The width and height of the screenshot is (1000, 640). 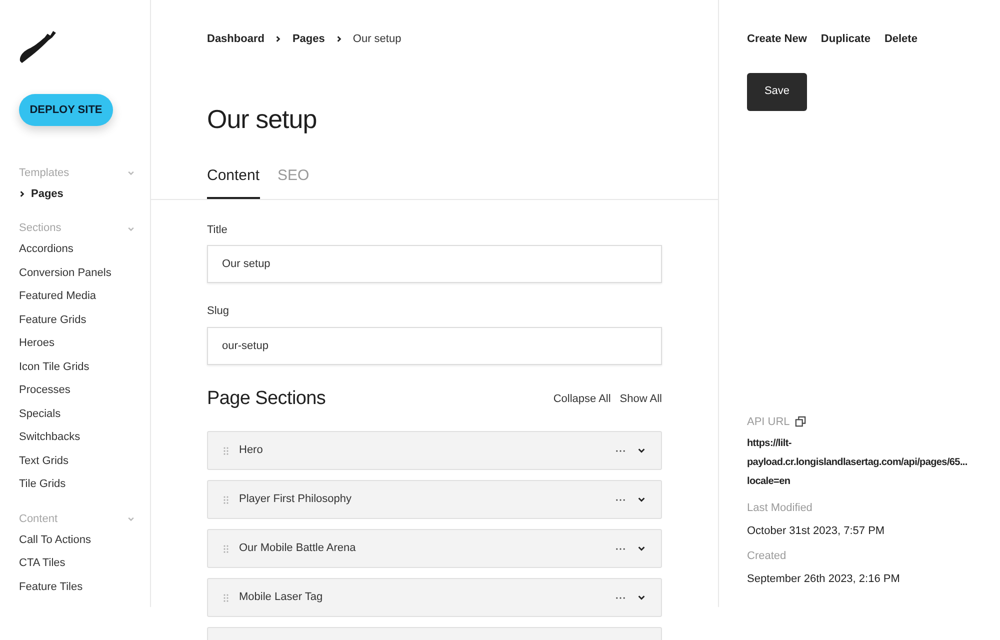 I want to click on sidebar-item: Conversion Panels, so click(x=77, y=272).